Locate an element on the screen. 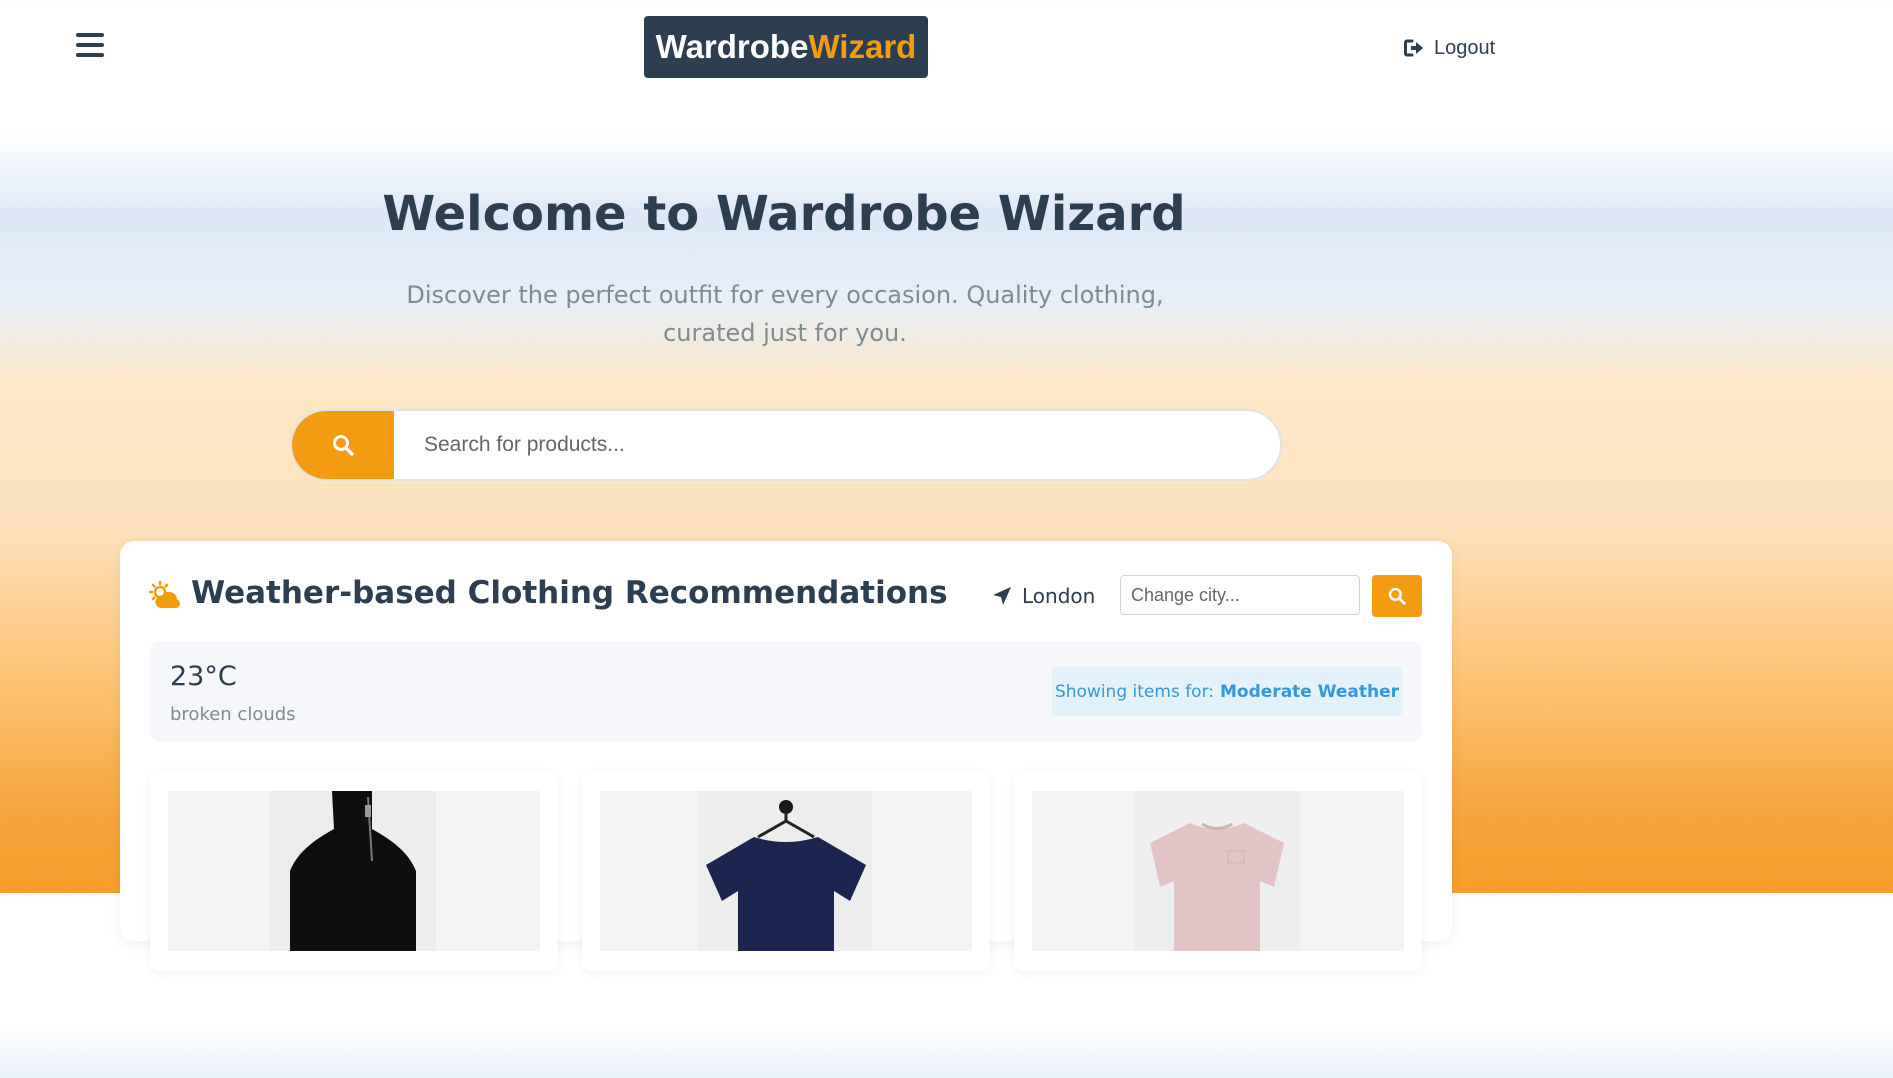 The height and width of the screenshot is (1078, 1893). temperature: 23°C is located at coordinates (203, 676).